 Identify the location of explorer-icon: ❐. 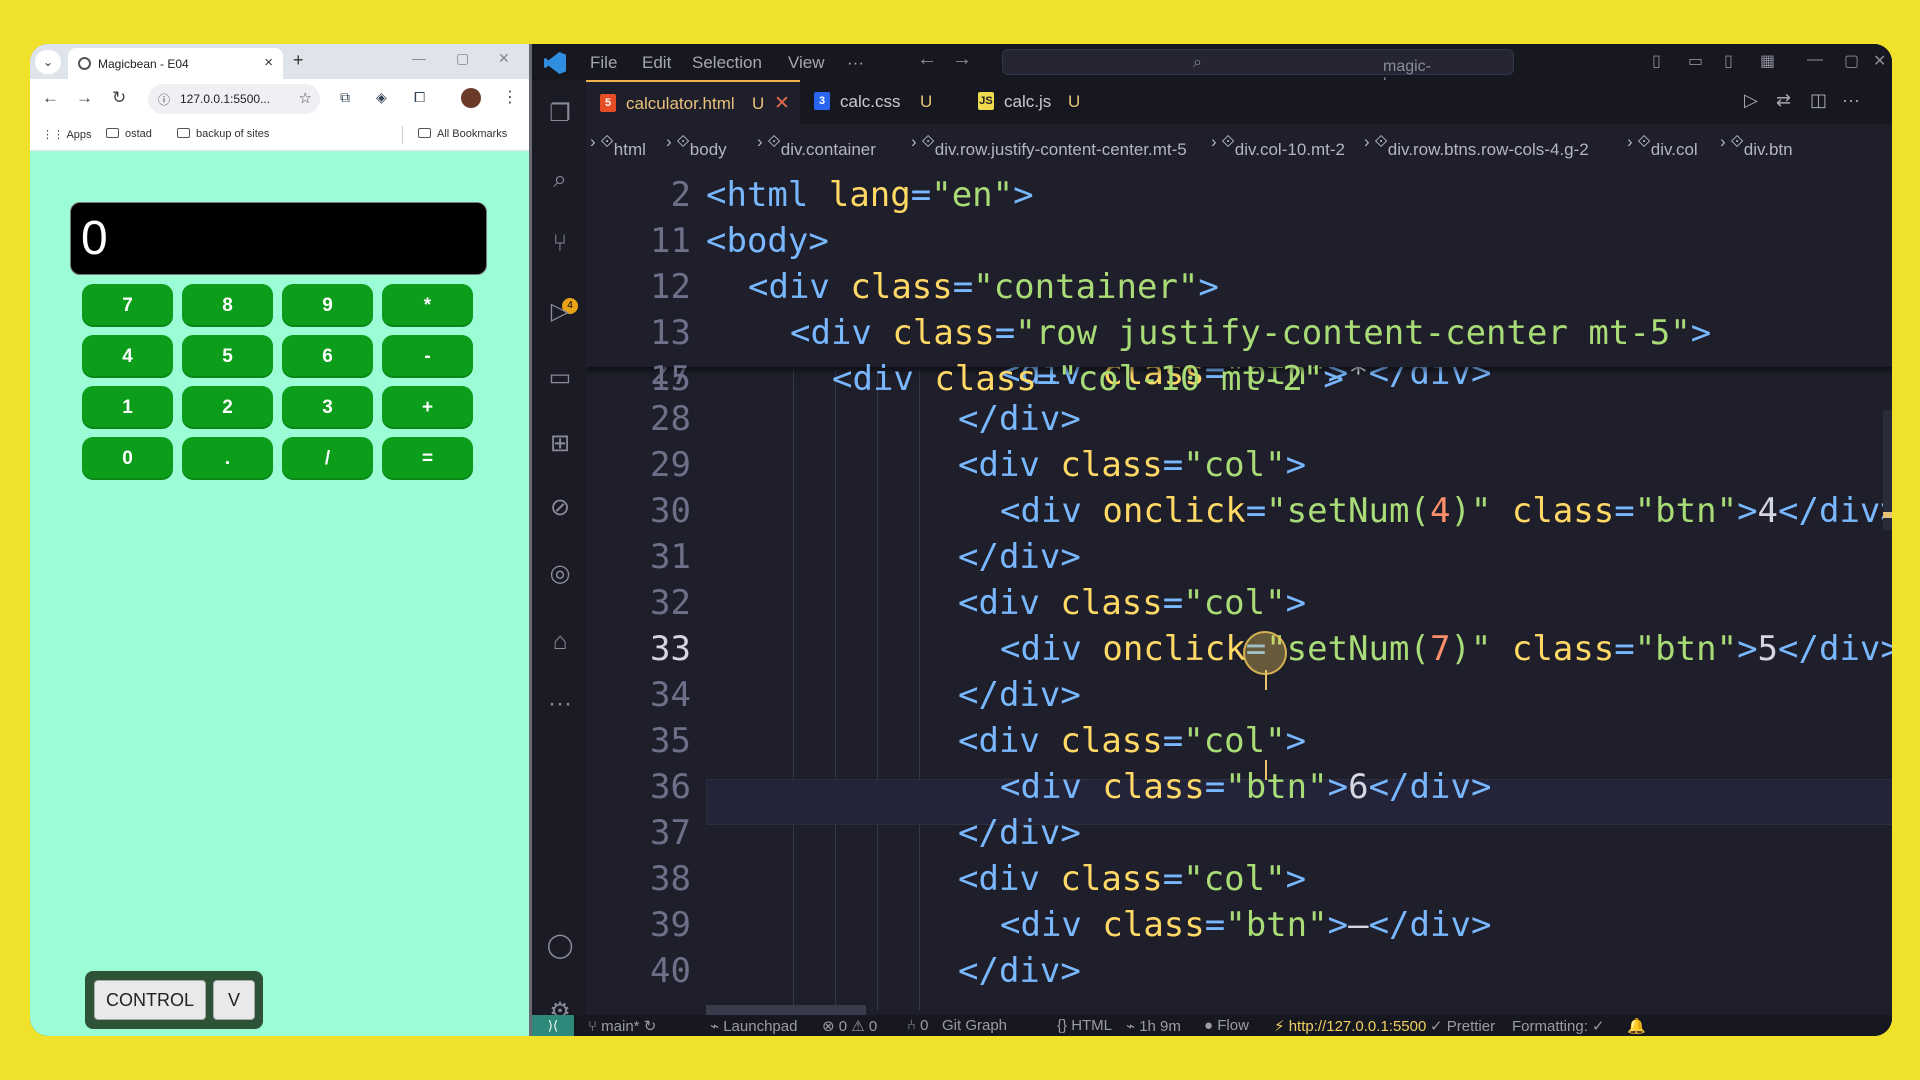
(560, 114).